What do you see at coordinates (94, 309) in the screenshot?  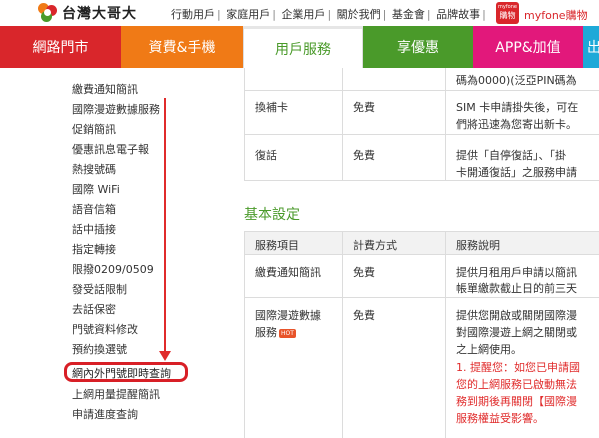 I see `sidebar-item: 去話保密` at bounding box center [94, 309].